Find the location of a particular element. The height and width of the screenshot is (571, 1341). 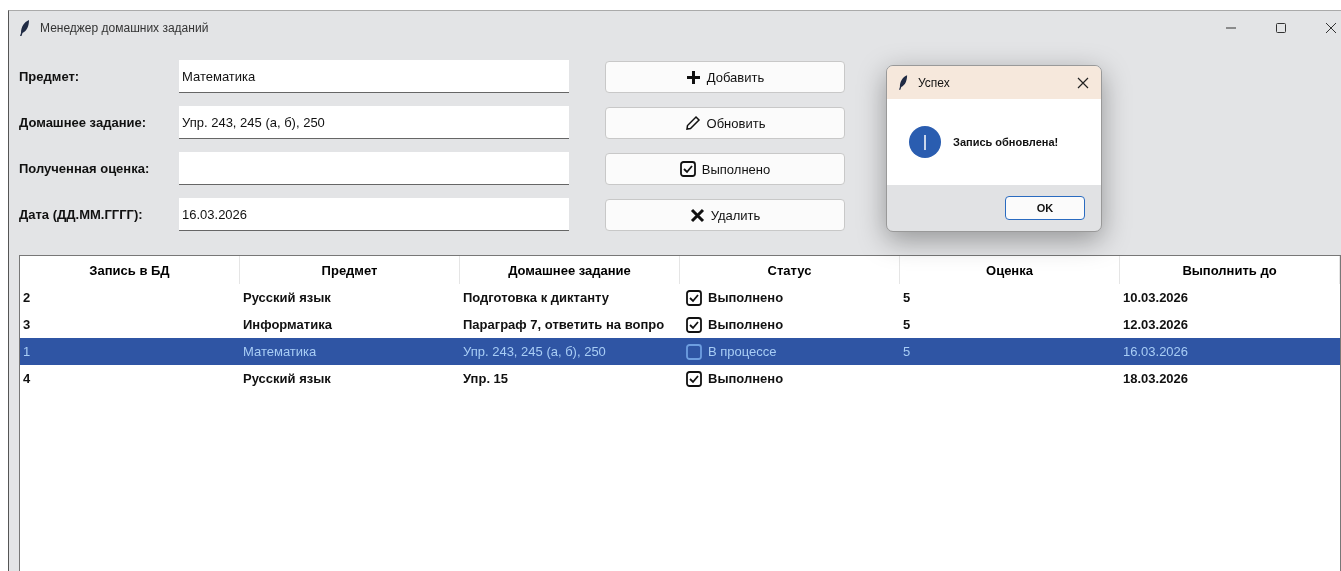

done-button: Выполнено is located at coordinates (725, 169).